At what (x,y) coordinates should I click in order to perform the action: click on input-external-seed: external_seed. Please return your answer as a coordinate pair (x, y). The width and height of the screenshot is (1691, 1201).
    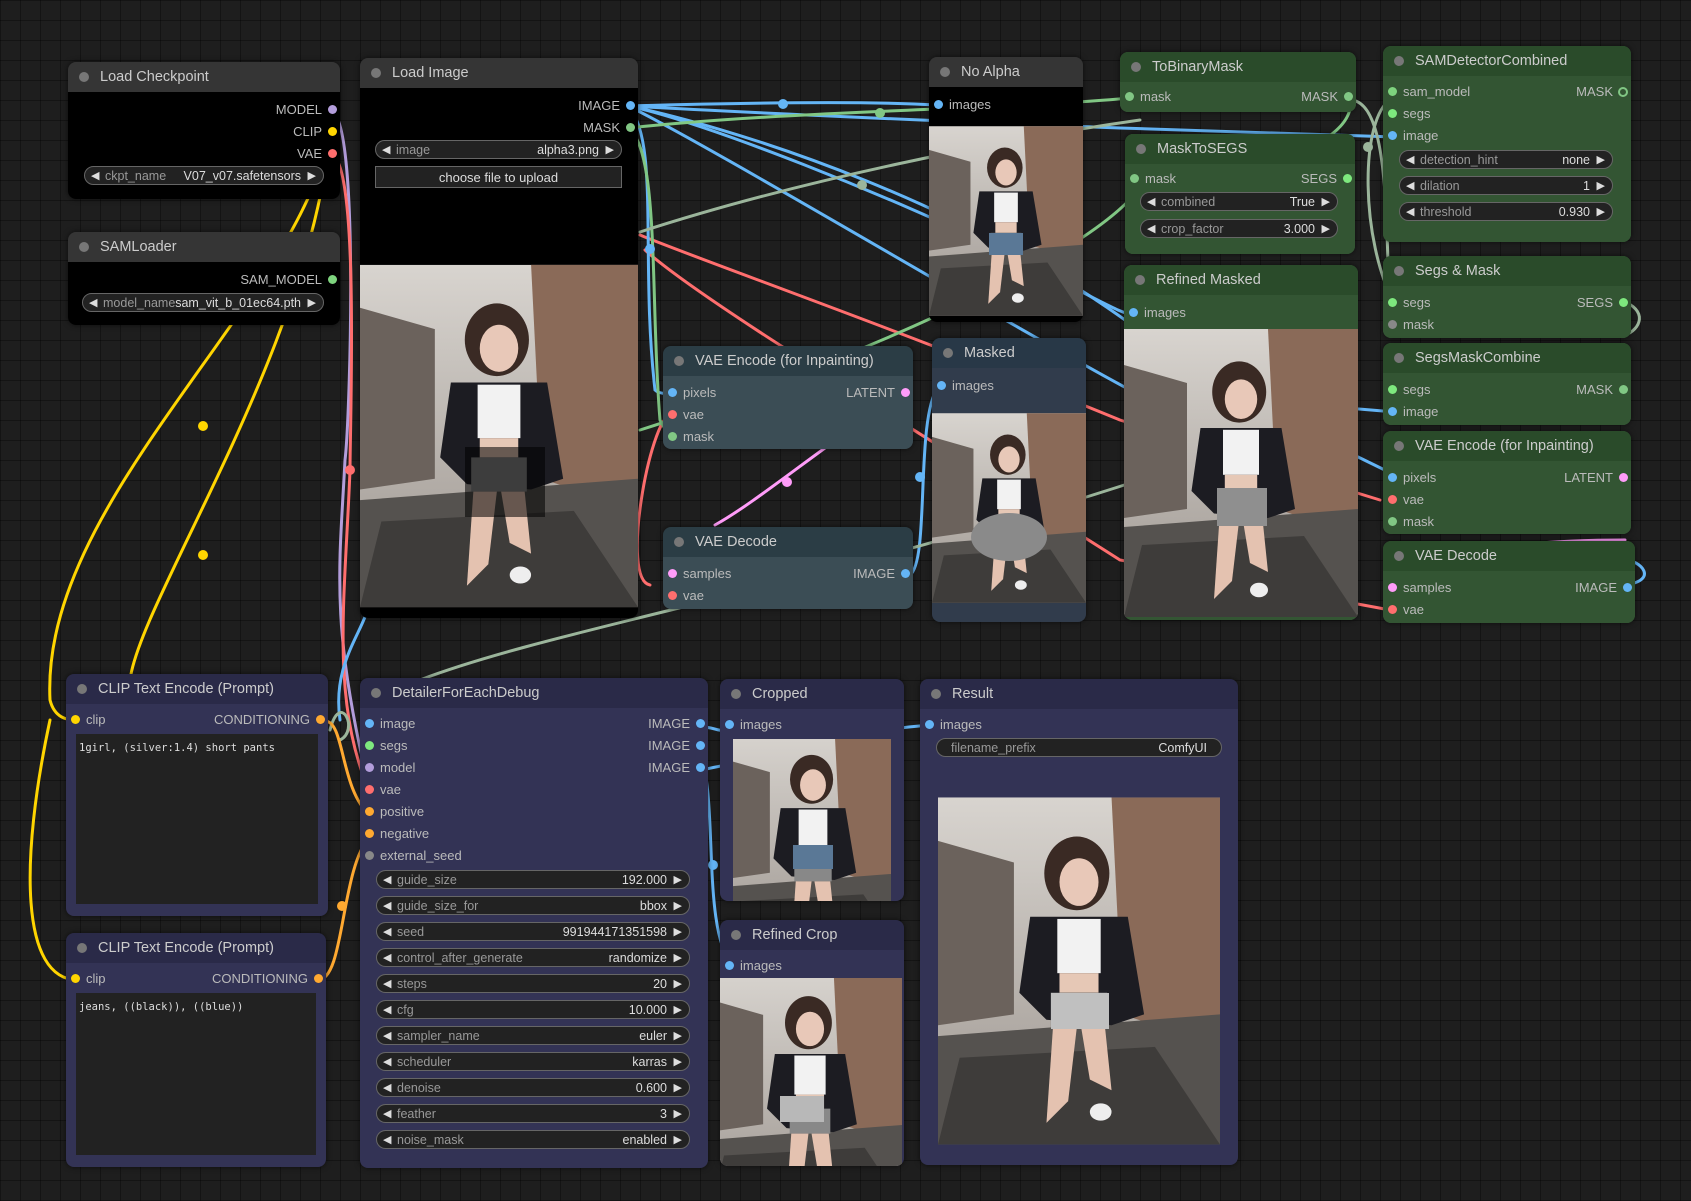
    Looking at the image, I should click on (411, 856).